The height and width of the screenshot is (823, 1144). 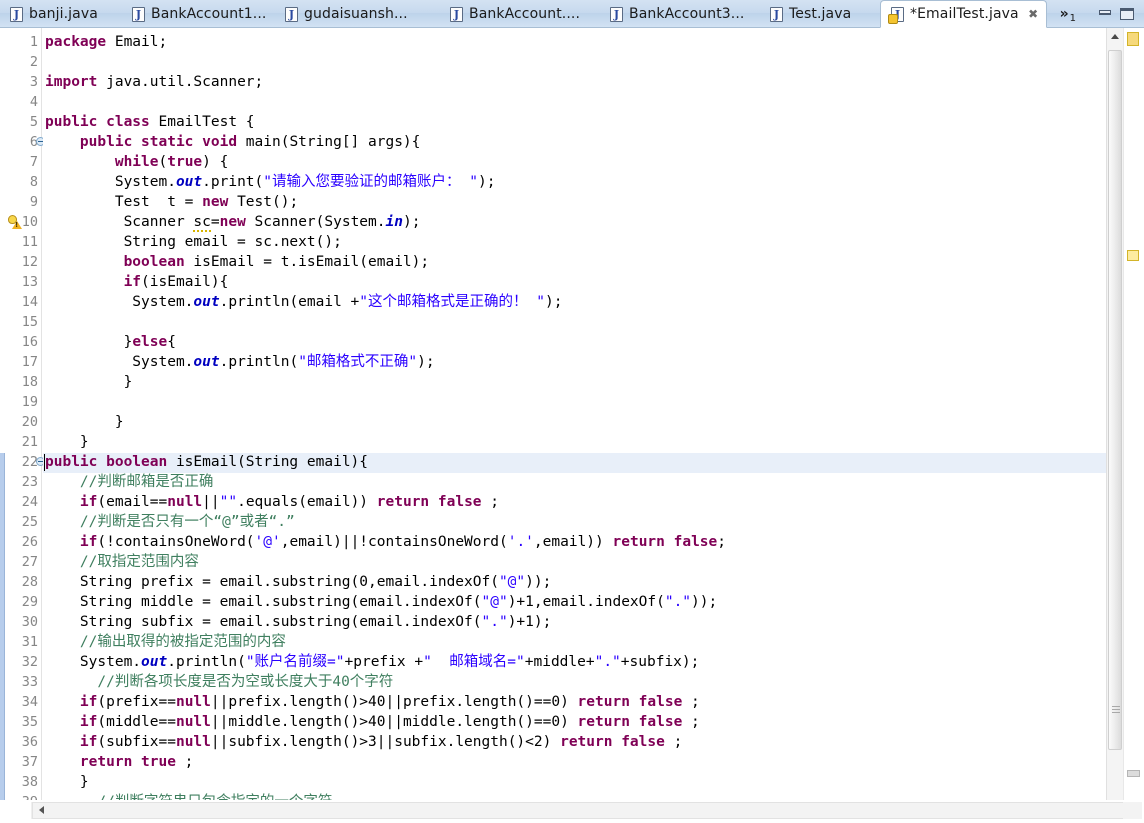 What do you see at coordinates (1033, 14) in the screenshot?
I see `tab-close-icon: ✖` at bounding box center [1033, 14].